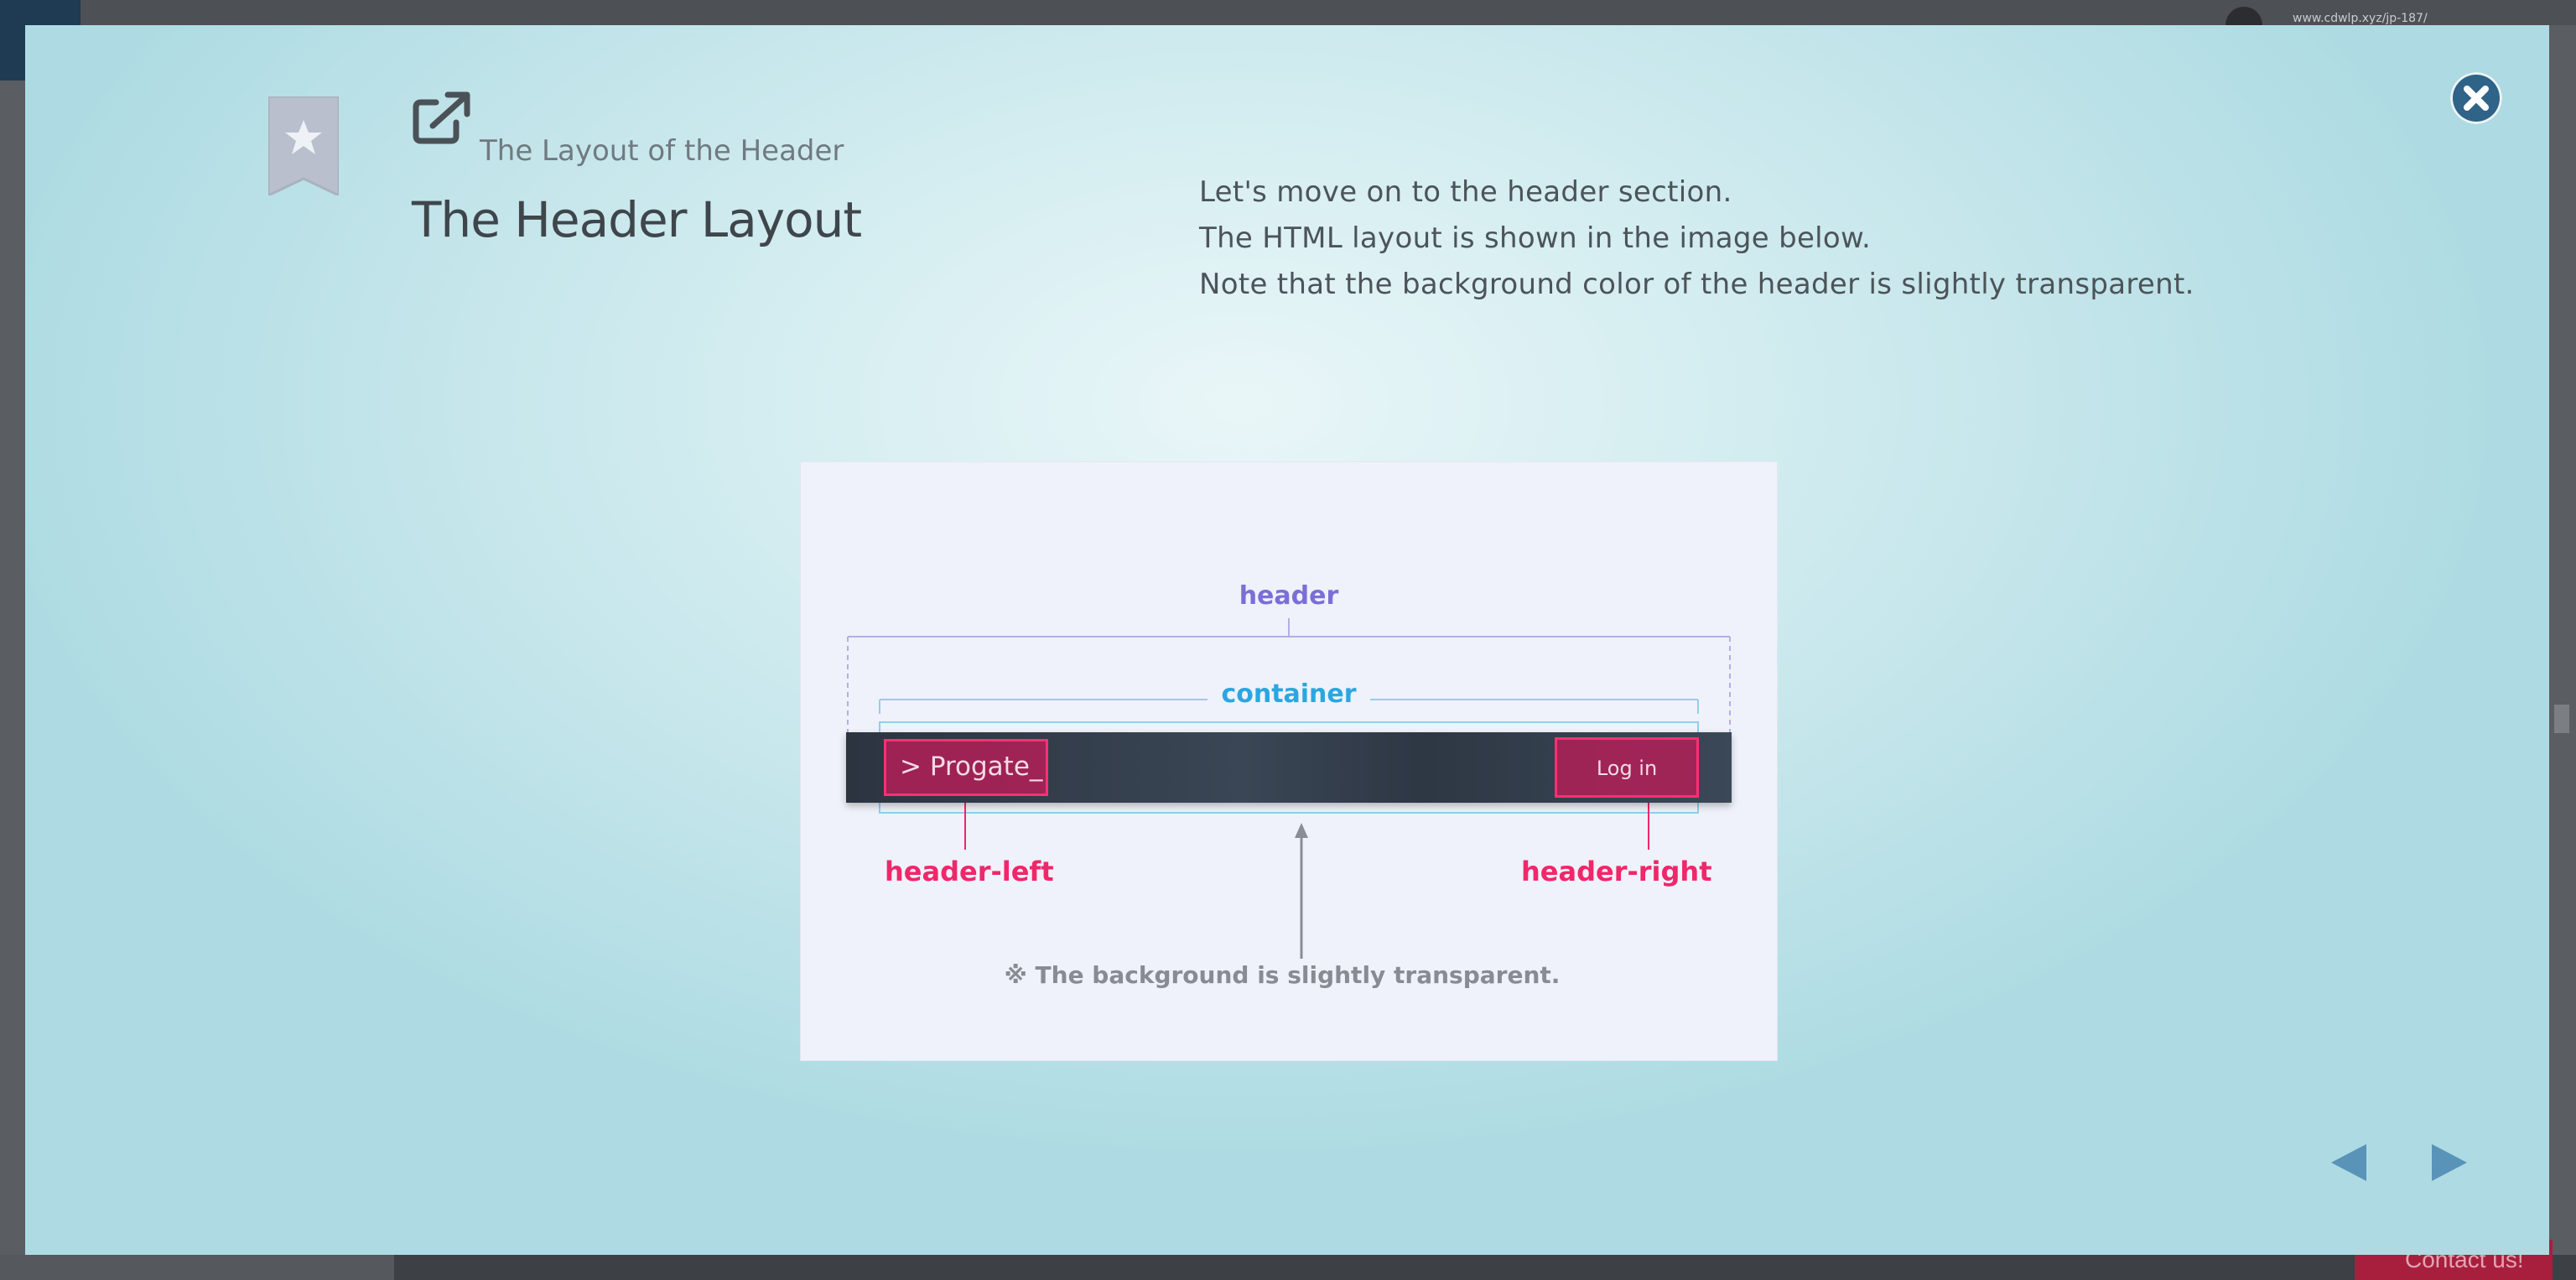 The image size is (2576, 1280). What do you see at coordinates (197, 1267) in the screenshot?
I see `background-panel` at bounding box center [197, 1267].